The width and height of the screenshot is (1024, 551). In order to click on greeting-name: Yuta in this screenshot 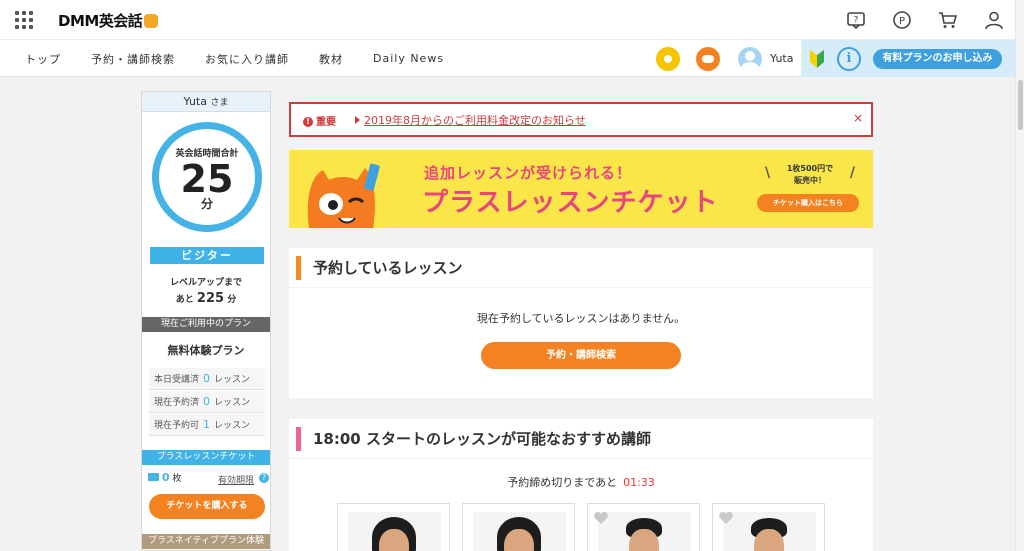, I will do `click(195, 101)`.